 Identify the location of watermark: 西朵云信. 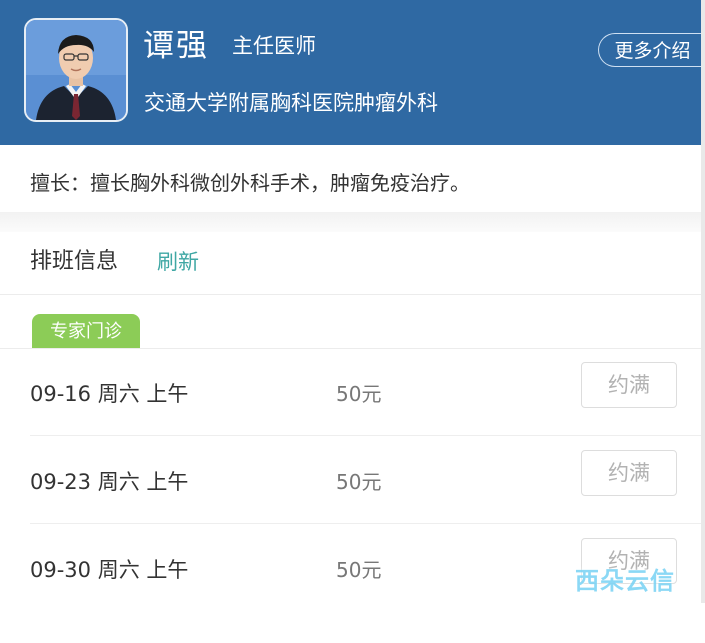
(625, 581).